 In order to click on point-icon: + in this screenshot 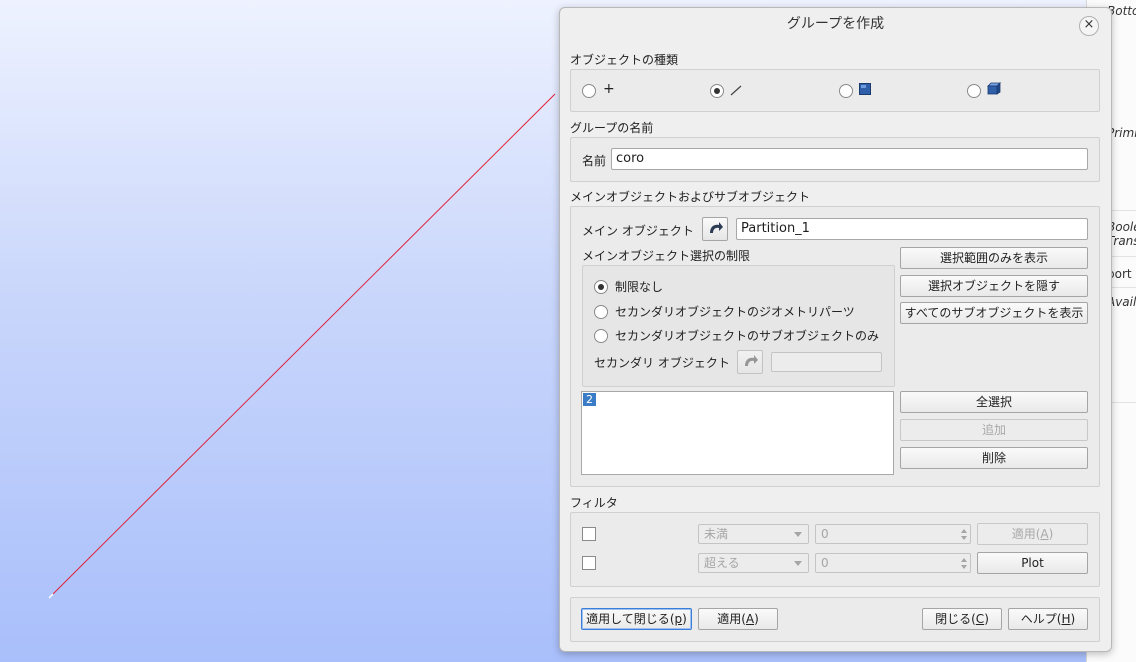, I will do `click(609, 89)`.